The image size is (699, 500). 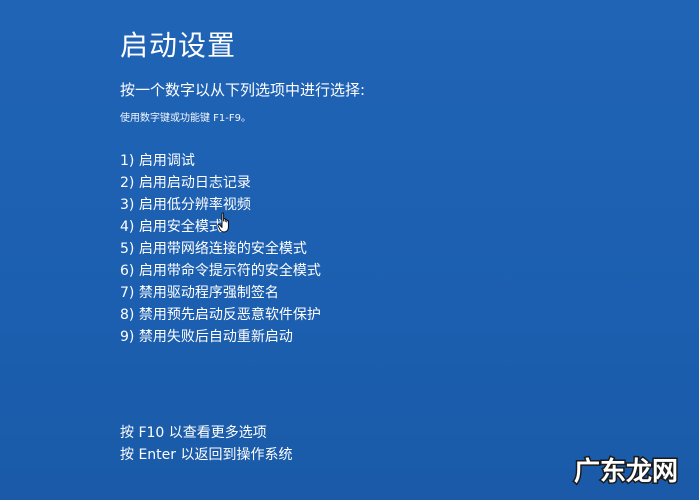 I want to click on footer: 按 F10 以查看更多选项 按 Enter 以返回到操作系统, so click(x=206, y=444).